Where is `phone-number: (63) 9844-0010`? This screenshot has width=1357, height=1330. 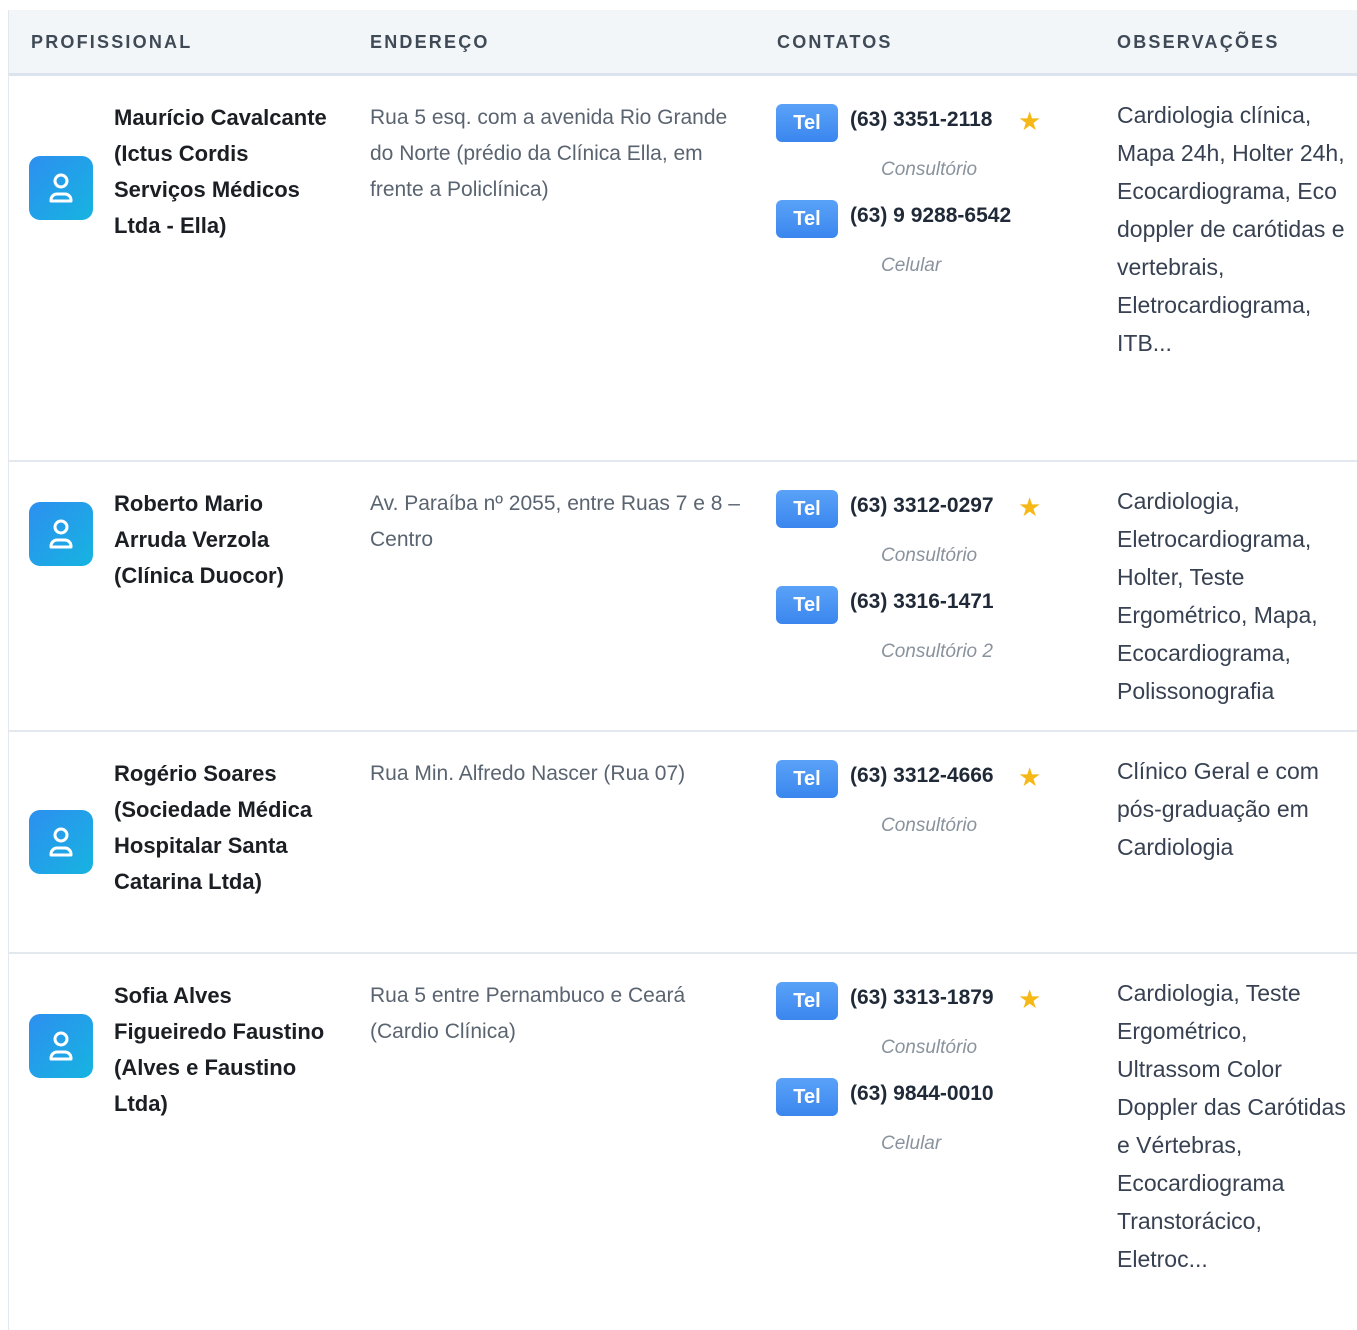 phone-number: (63) 9844-0010 is located at coordinates (922, 1094).